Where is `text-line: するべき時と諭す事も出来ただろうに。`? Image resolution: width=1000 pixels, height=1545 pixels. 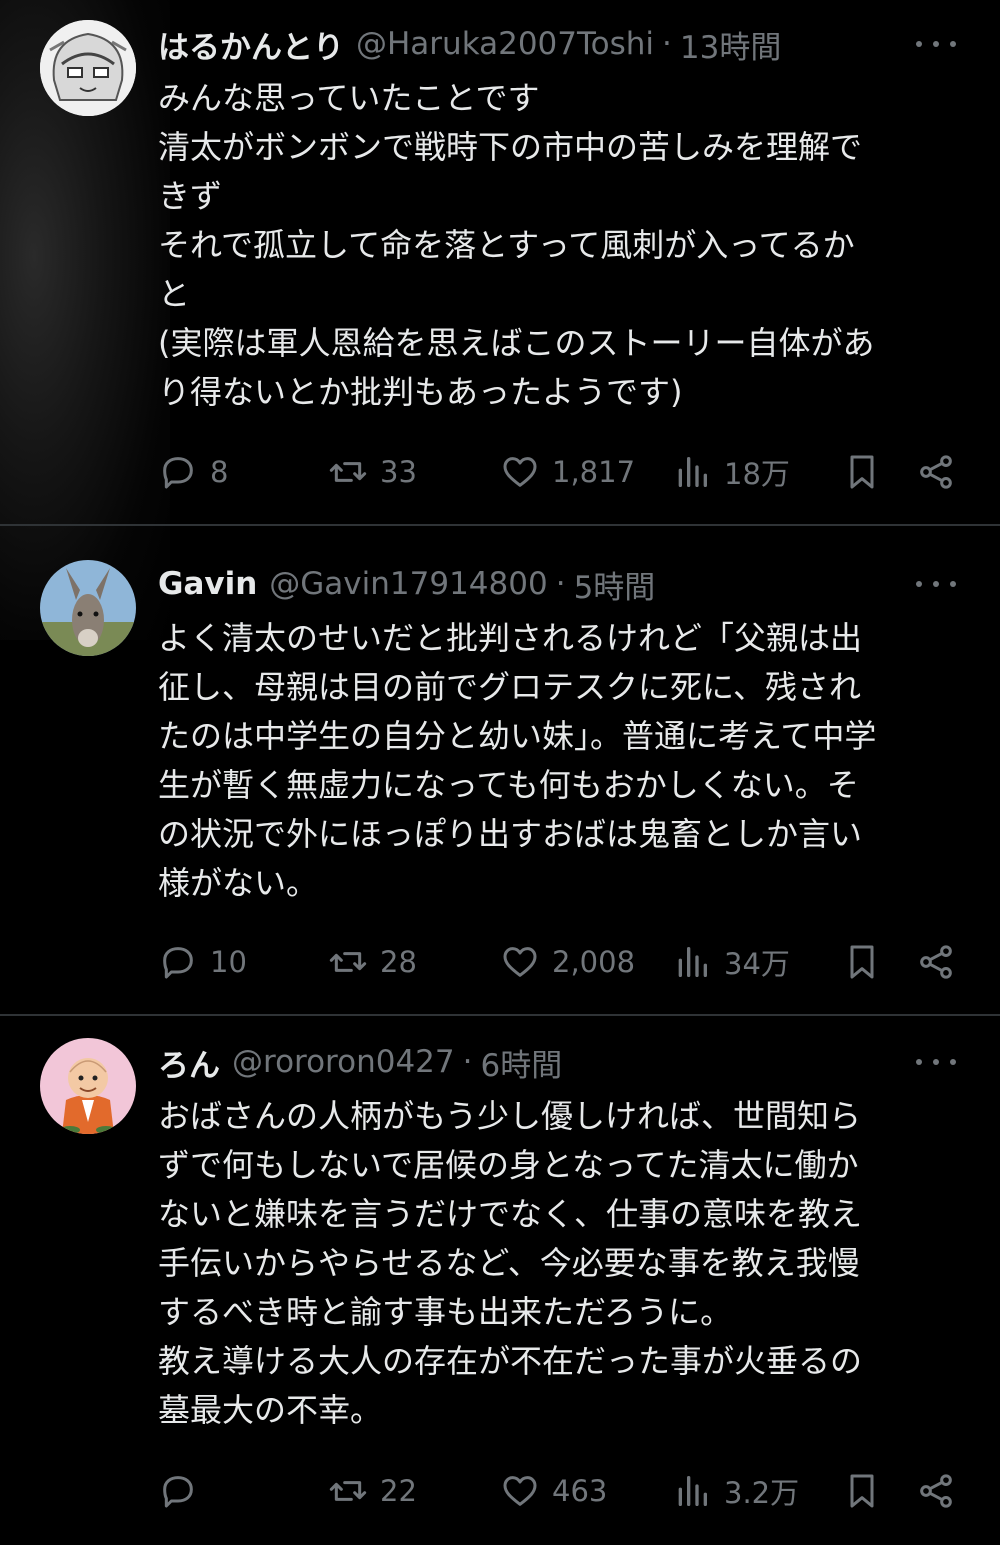
text-line: するべき時と諭す事も出来ただろうに。 is located at coordinates (445, 1312).